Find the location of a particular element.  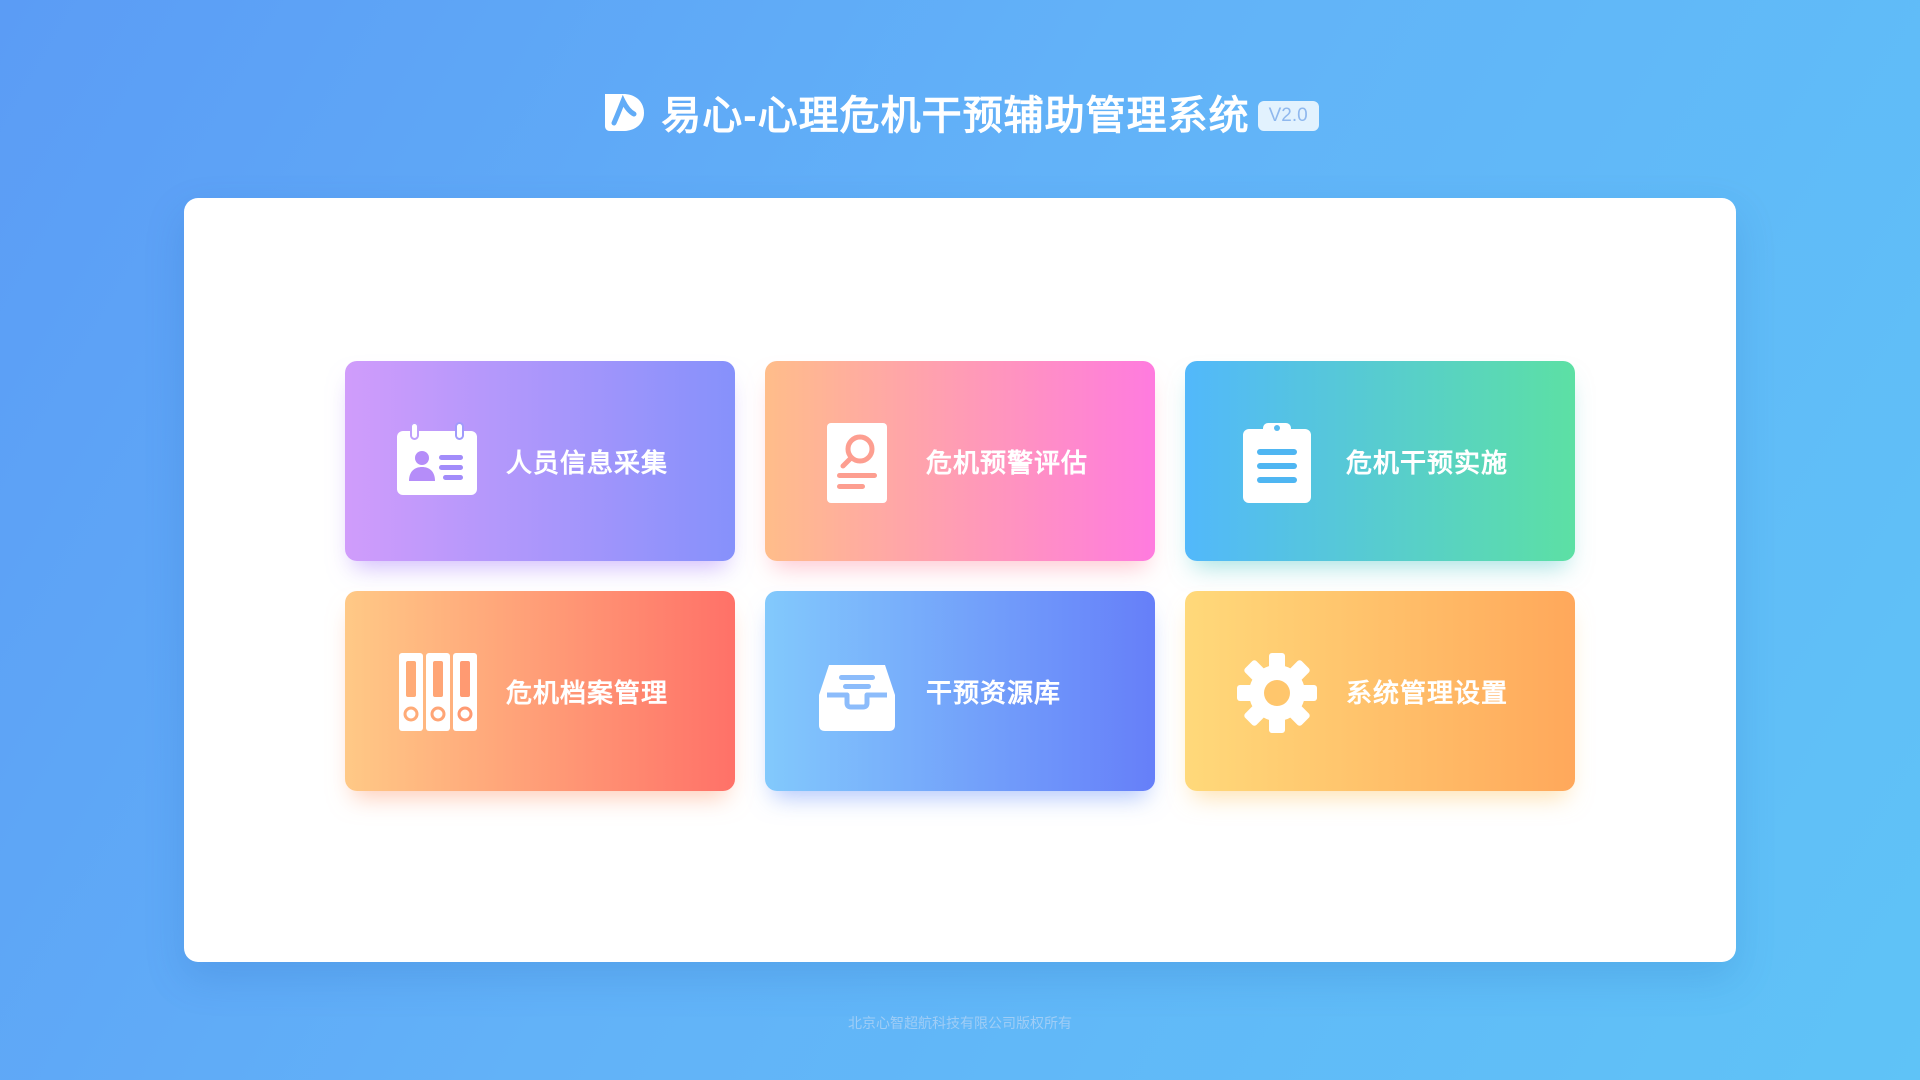

module-card-crisis-archive: 危机档案管理 is located at coordinates (540, 691).